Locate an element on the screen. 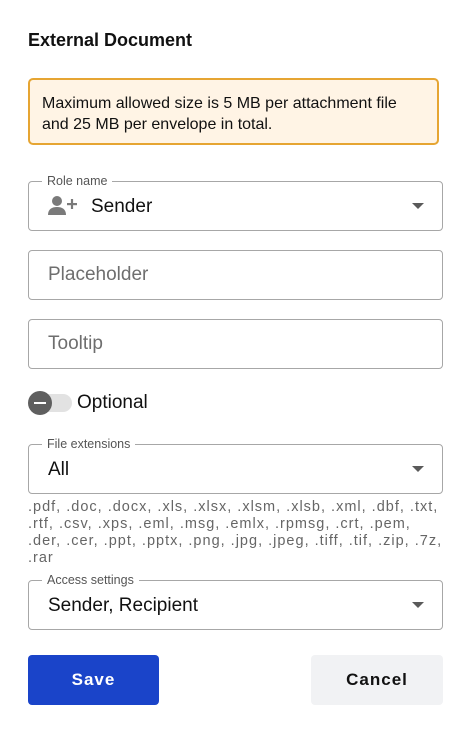 This screenshot has height=733, width=469. save-button: Save is located at coordinates (93, 680).